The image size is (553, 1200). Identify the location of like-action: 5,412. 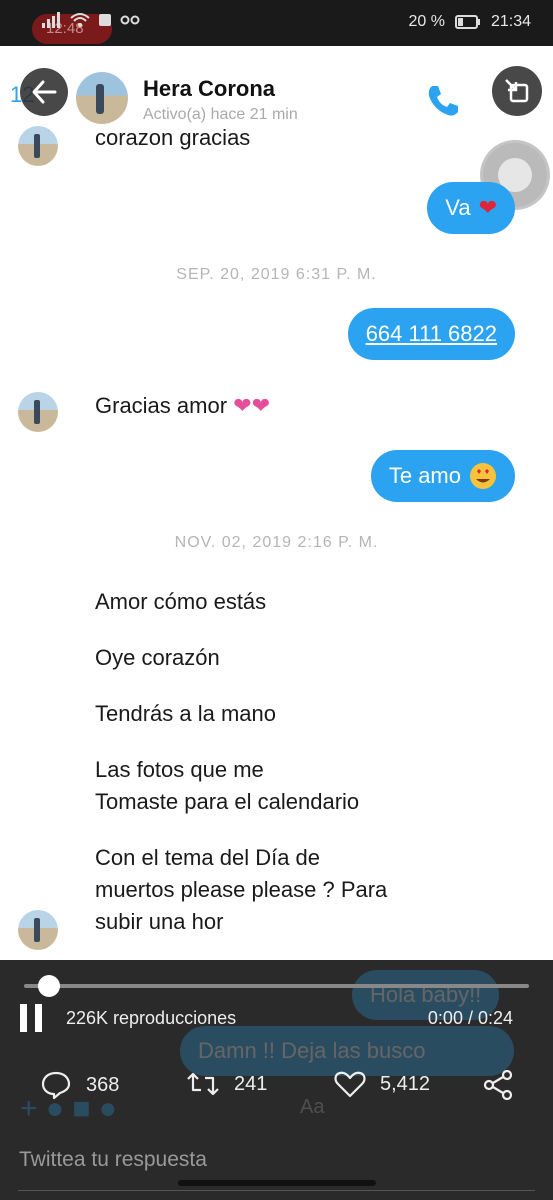
(382, 1084).